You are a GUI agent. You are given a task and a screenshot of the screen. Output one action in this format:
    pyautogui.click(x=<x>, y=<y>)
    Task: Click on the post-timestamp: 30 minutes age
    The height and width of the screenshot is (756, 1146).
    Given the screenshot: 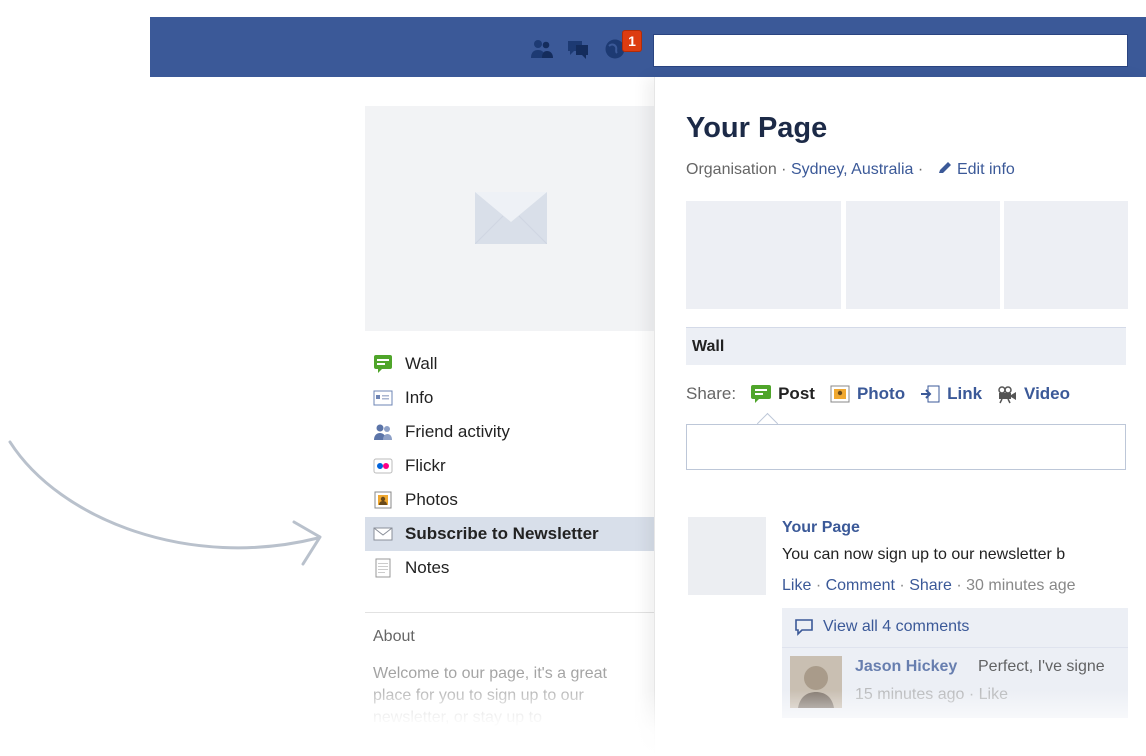 What is the action you would take?
    pyautogui.click(x=1021, y=585)
    